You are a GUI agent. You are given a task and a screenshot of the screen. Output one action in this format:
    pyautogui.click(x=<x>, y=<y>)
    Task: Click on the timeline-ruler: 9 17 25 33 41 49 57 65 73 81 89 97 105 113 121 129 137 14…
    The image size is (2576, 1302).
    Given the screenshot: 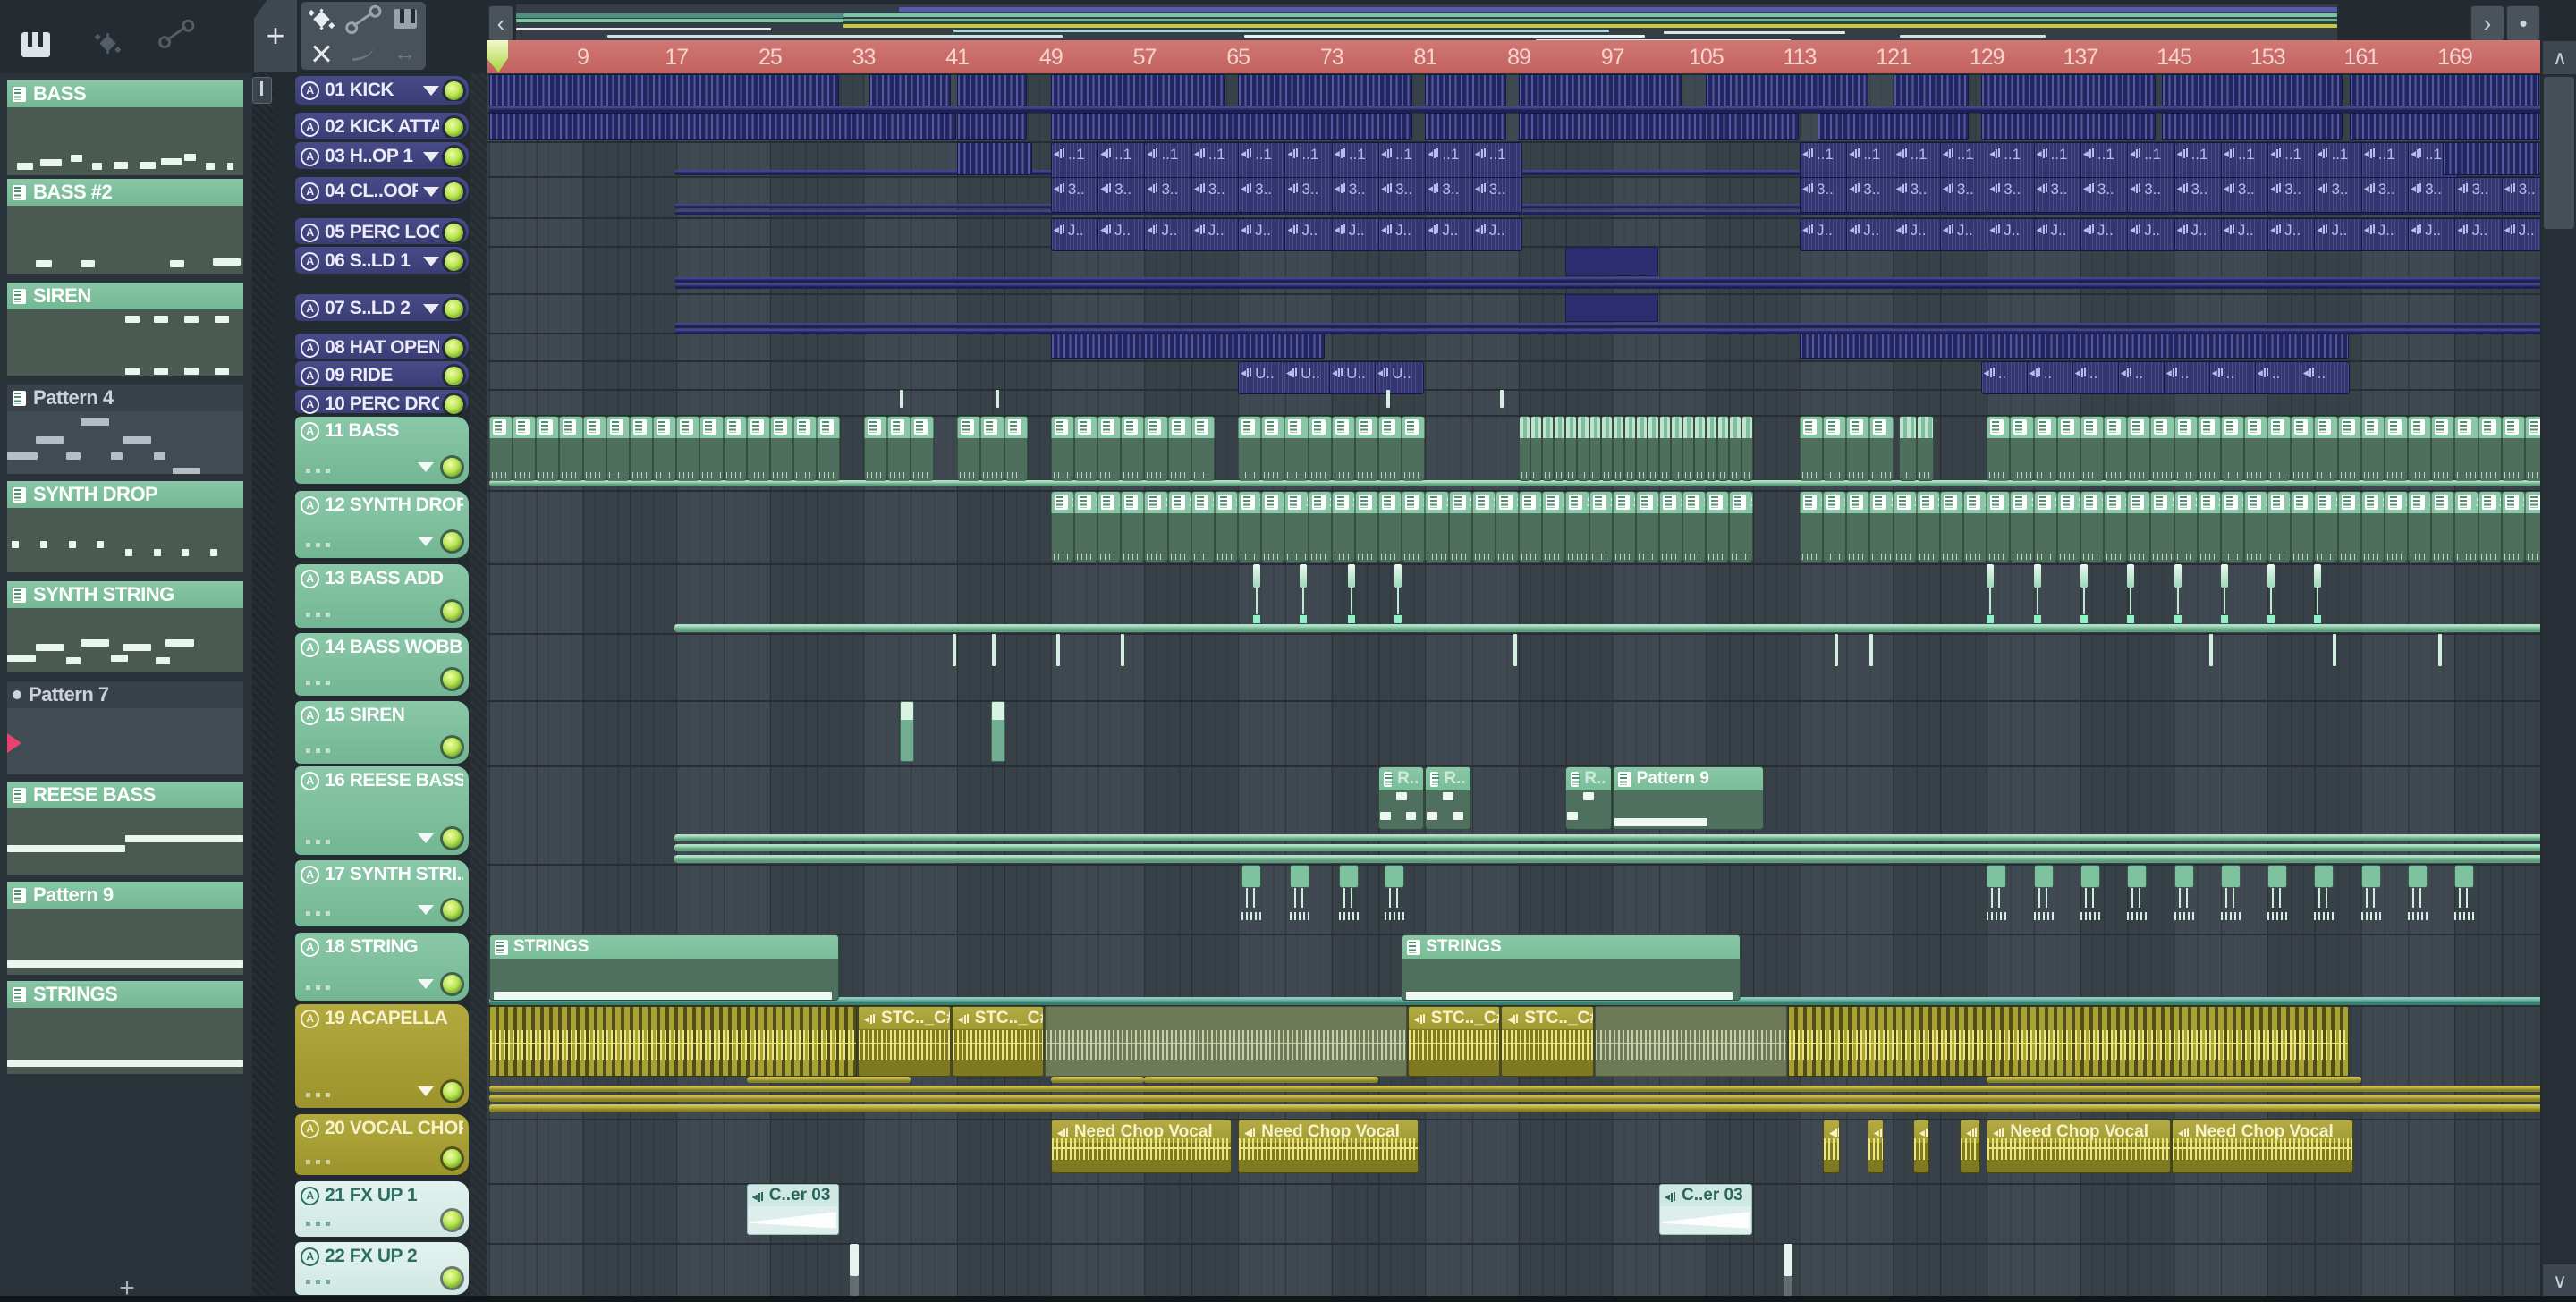 What is the action you would take?
    pyautogui.click(x=1513, y=57)
    